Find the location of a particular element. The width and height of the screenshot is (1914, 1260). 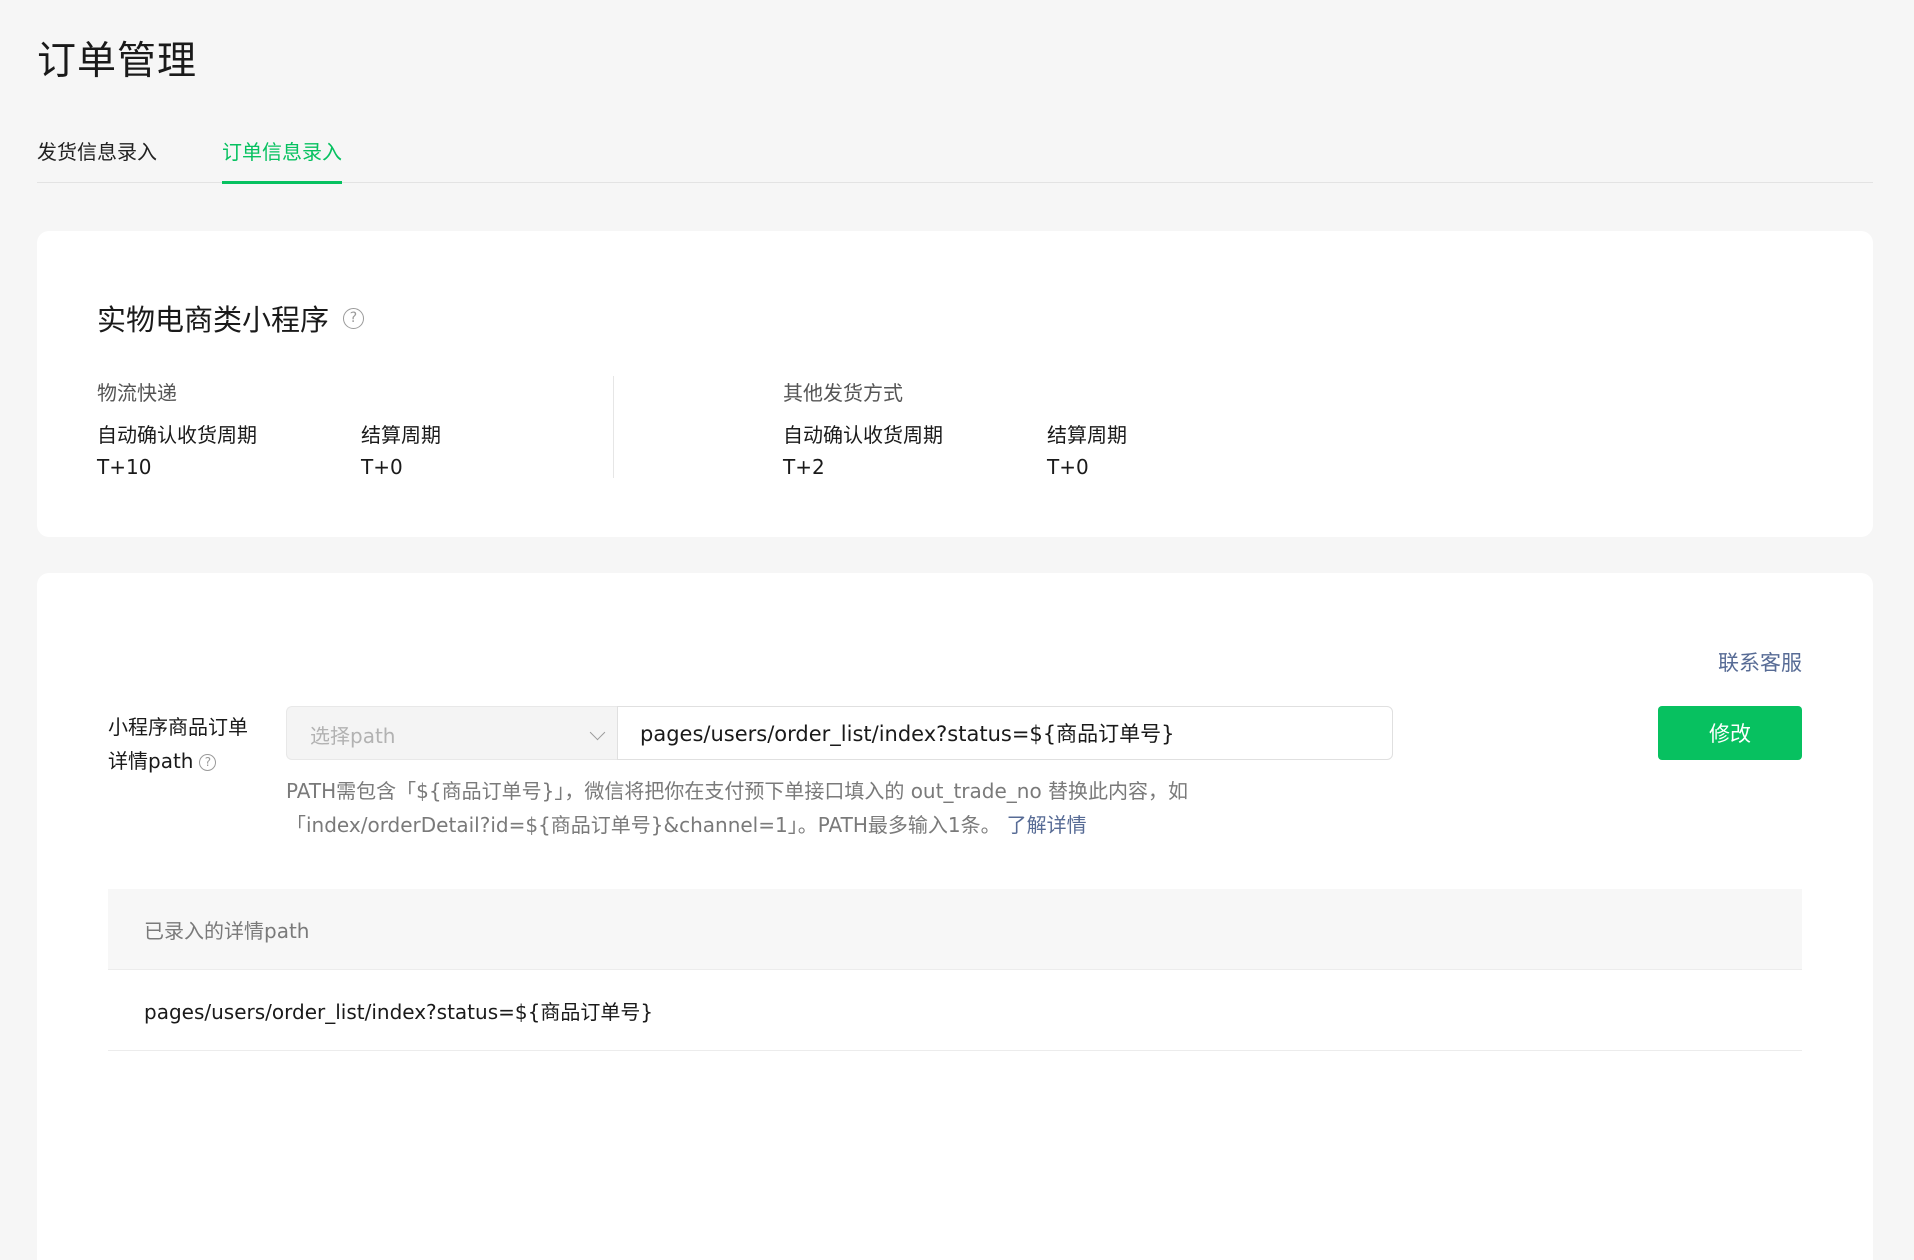

section-title-text: 实物电商类小程序 is located at coordinates (213, 320).